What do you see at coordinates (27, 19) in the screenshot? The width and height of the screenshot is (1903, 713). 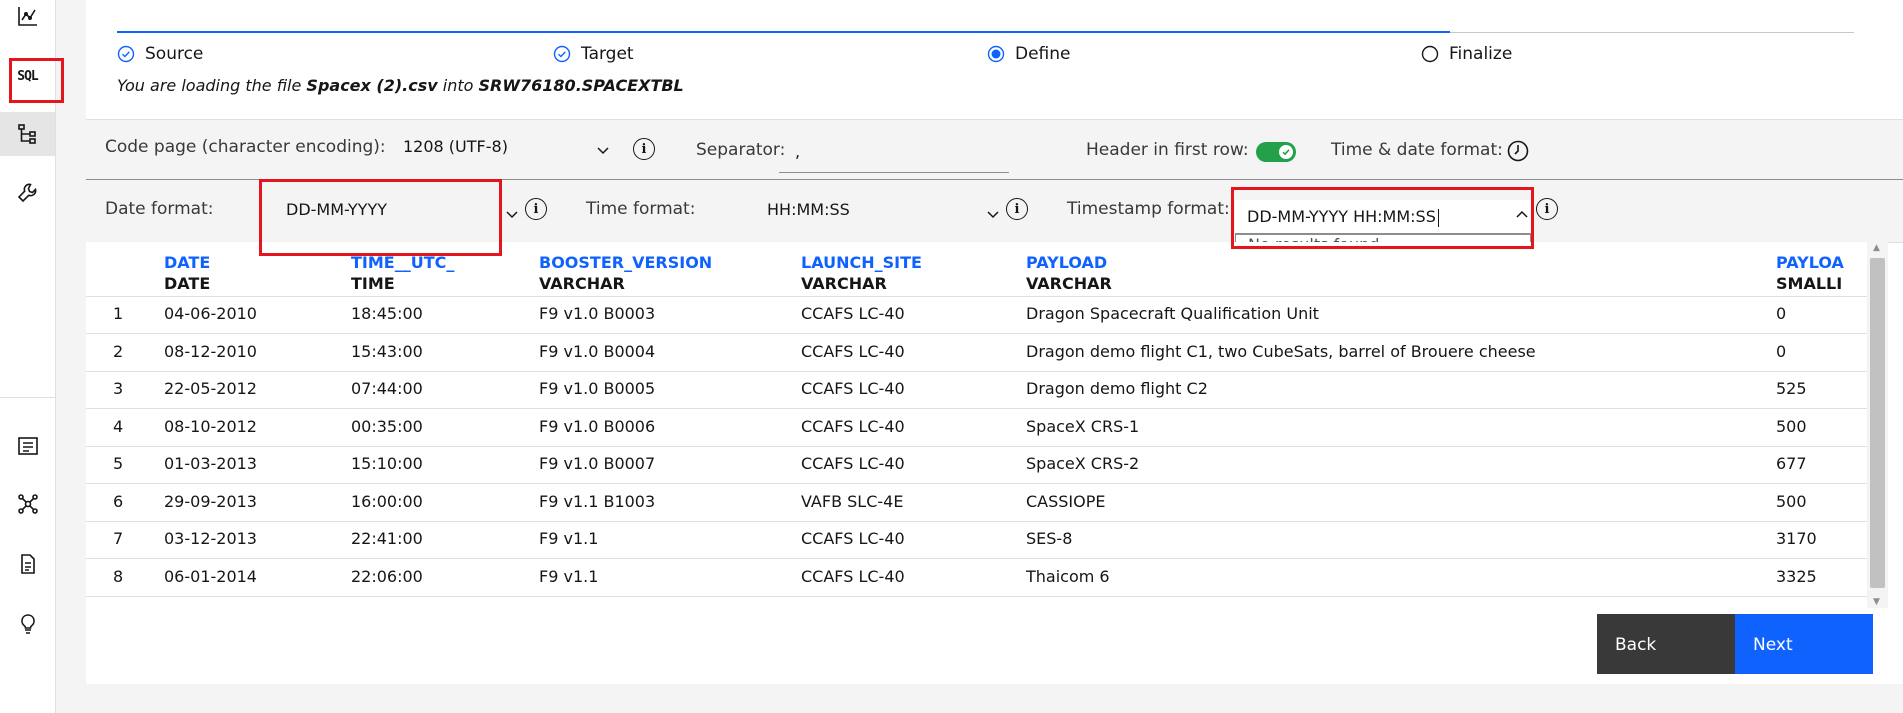 I see `chart-icon` at bounding box center [27, 19].